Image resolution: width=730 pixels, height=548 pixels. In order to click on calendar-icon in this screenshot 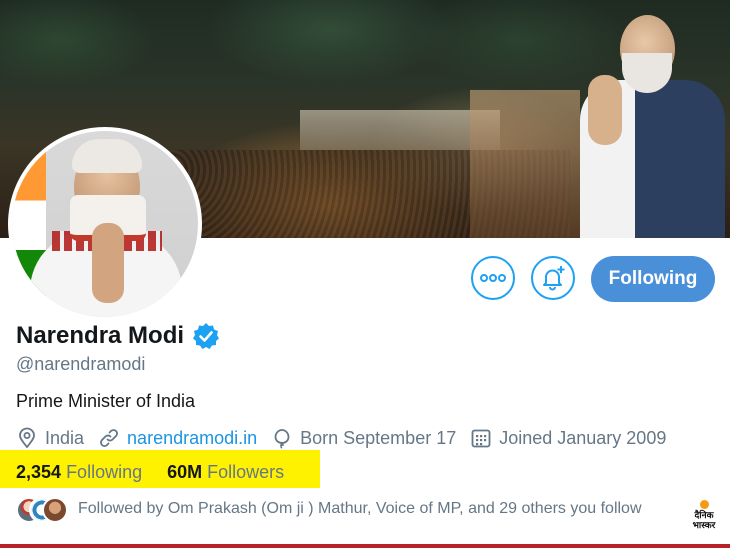, I will do `click(481, 438)`.